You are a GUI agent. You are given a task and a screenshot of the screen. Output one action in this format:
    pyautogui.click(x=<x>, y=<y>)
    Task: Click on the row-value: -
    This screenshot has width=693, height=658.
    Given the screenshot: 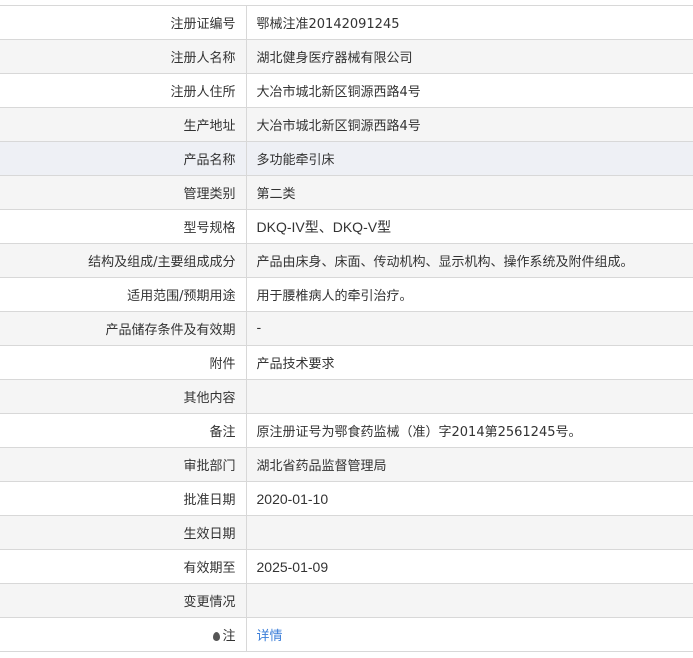 What is the action you would take?
    pyautogui.click(x=469, y=328)
    